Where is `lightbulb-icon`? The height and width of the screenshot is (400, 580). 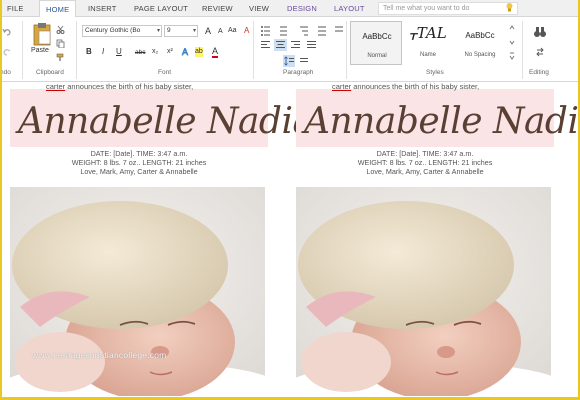
lightbulb-icon is located at coordinates (509, 7).